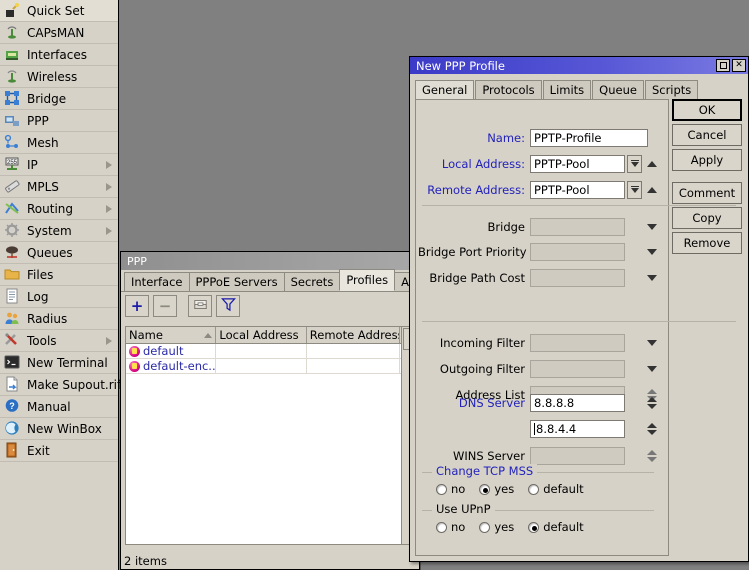 This screenshot has width=749, height=570. What do you see at coordinates (171, 335) in the screenshot?
I see `column-header-name: Name` at bounding box center [171, 335].